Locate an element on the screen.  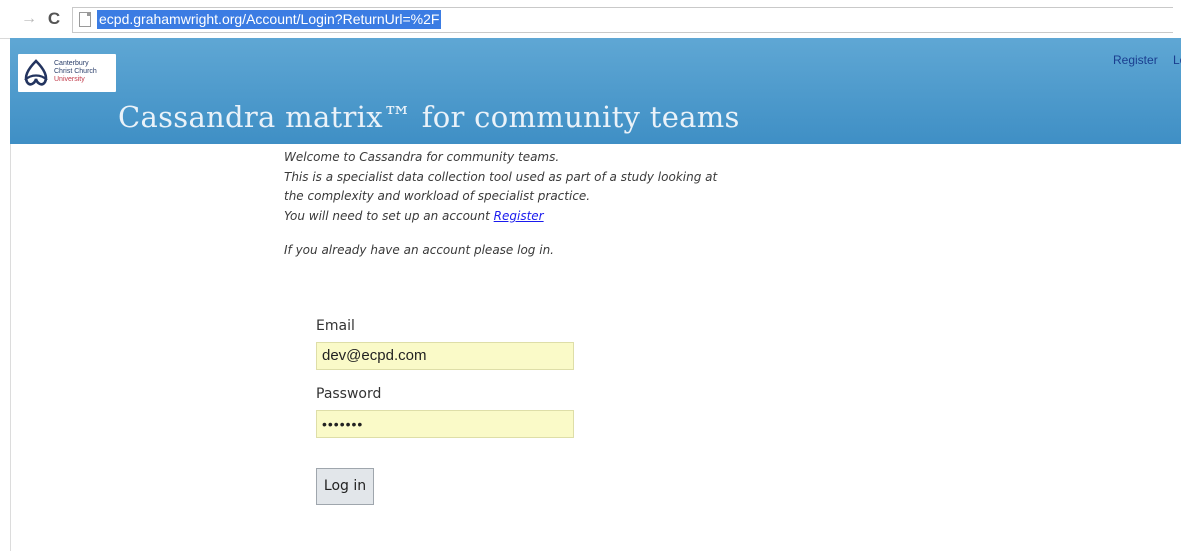
back-arrow-icon: → is located at coordinates (29, 19).